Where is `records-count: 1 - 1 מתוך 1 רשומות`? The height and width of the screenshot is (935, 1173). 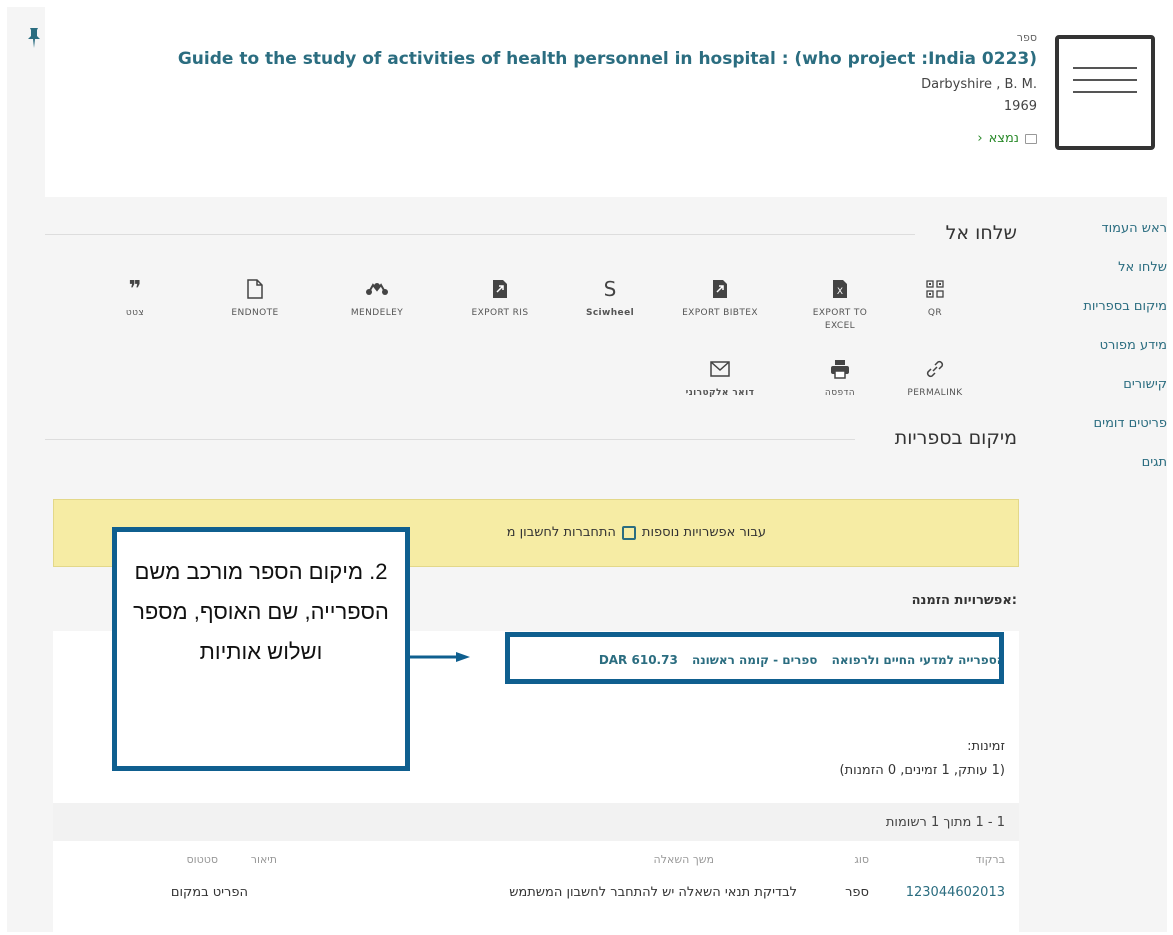
records-count: 1 - 1 מתוך 1 רשומות is located at coordinates (945, 822).